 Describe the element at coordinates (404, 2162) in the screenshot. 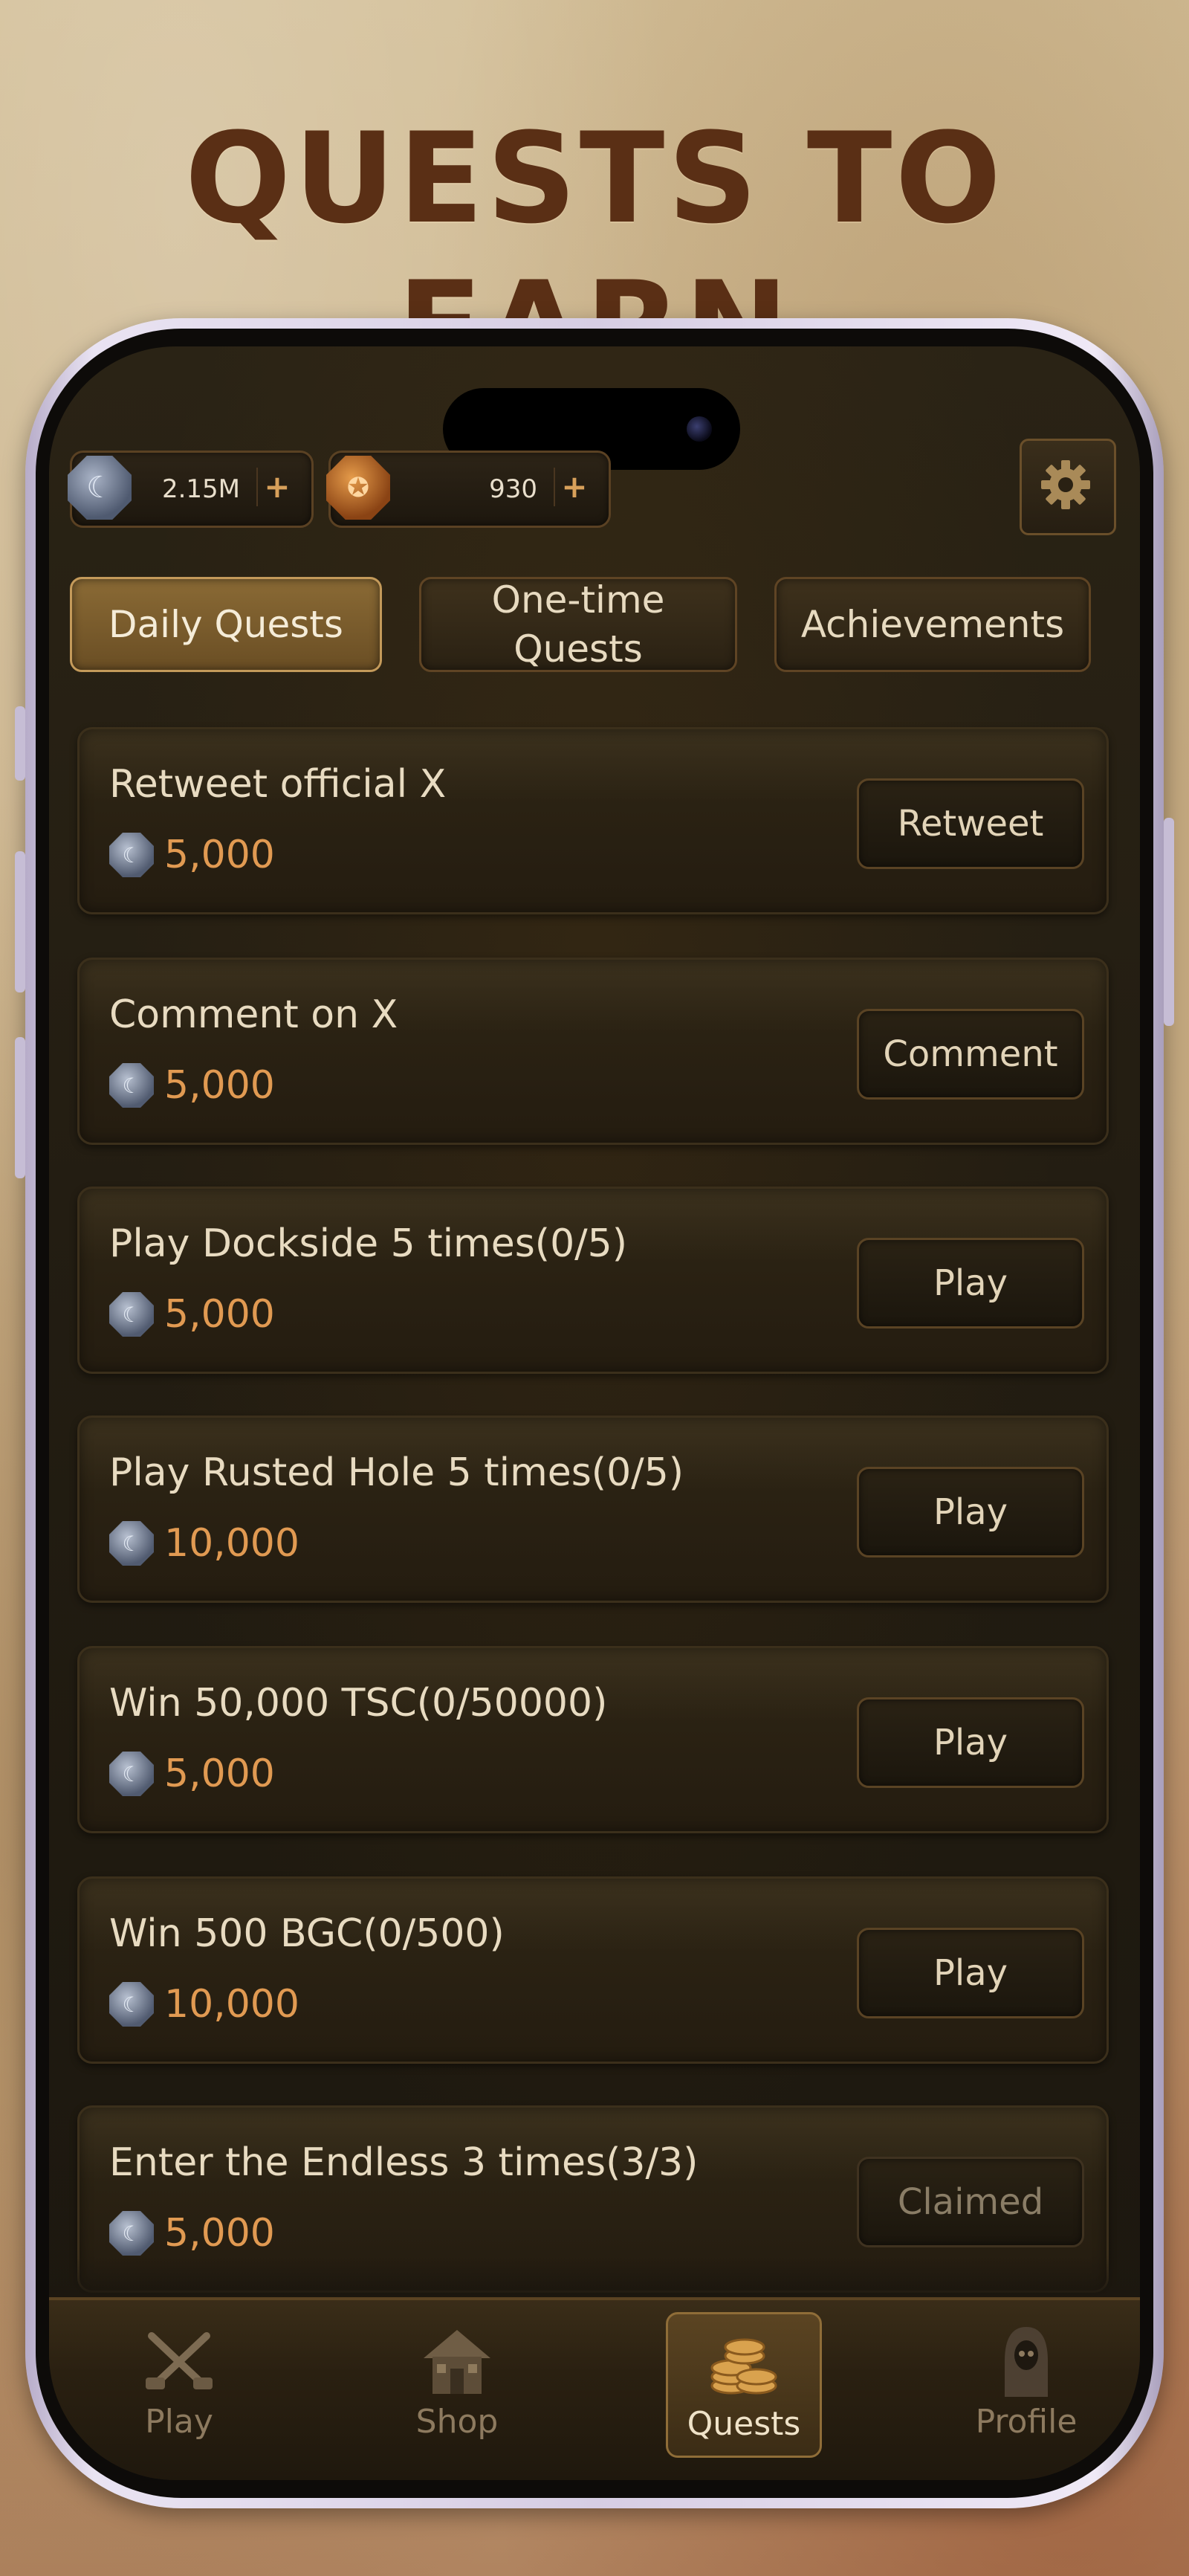

I see `quest-title: Enter the Endless 3 times(3/3)` at that location.